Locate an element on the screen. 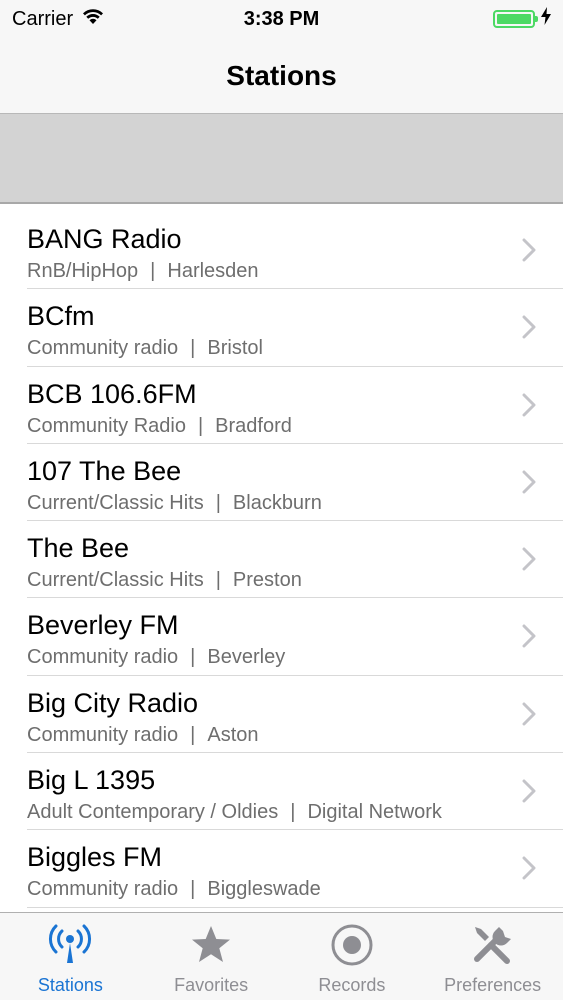 This screenshot has height=1000, width=563. station-row: BCB 106.6FM Community Radio | Bradford is located at coordinates (295, 405).